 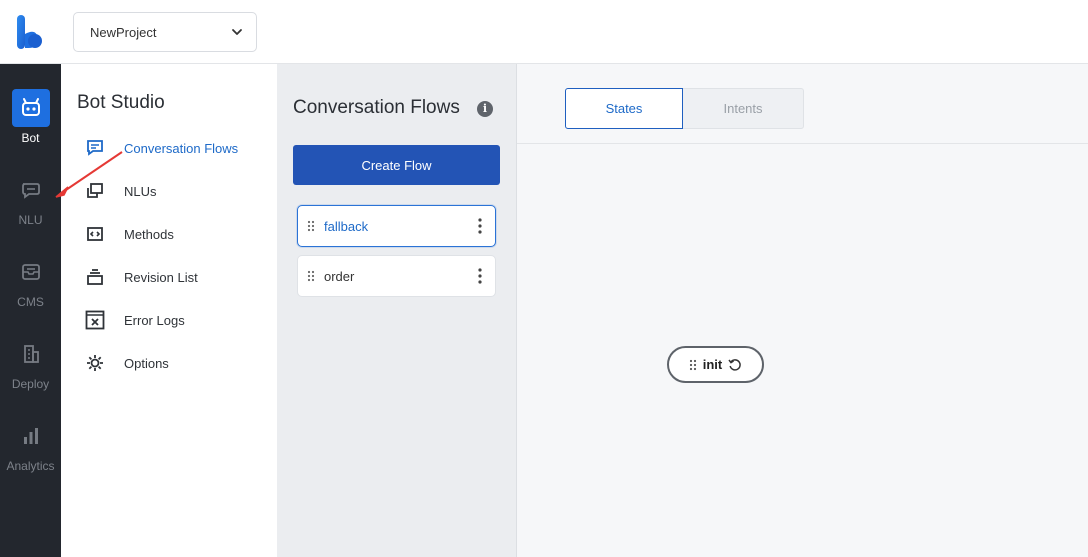 I want to click on rail-item-label: Analytics, so click(x=30, y=466).